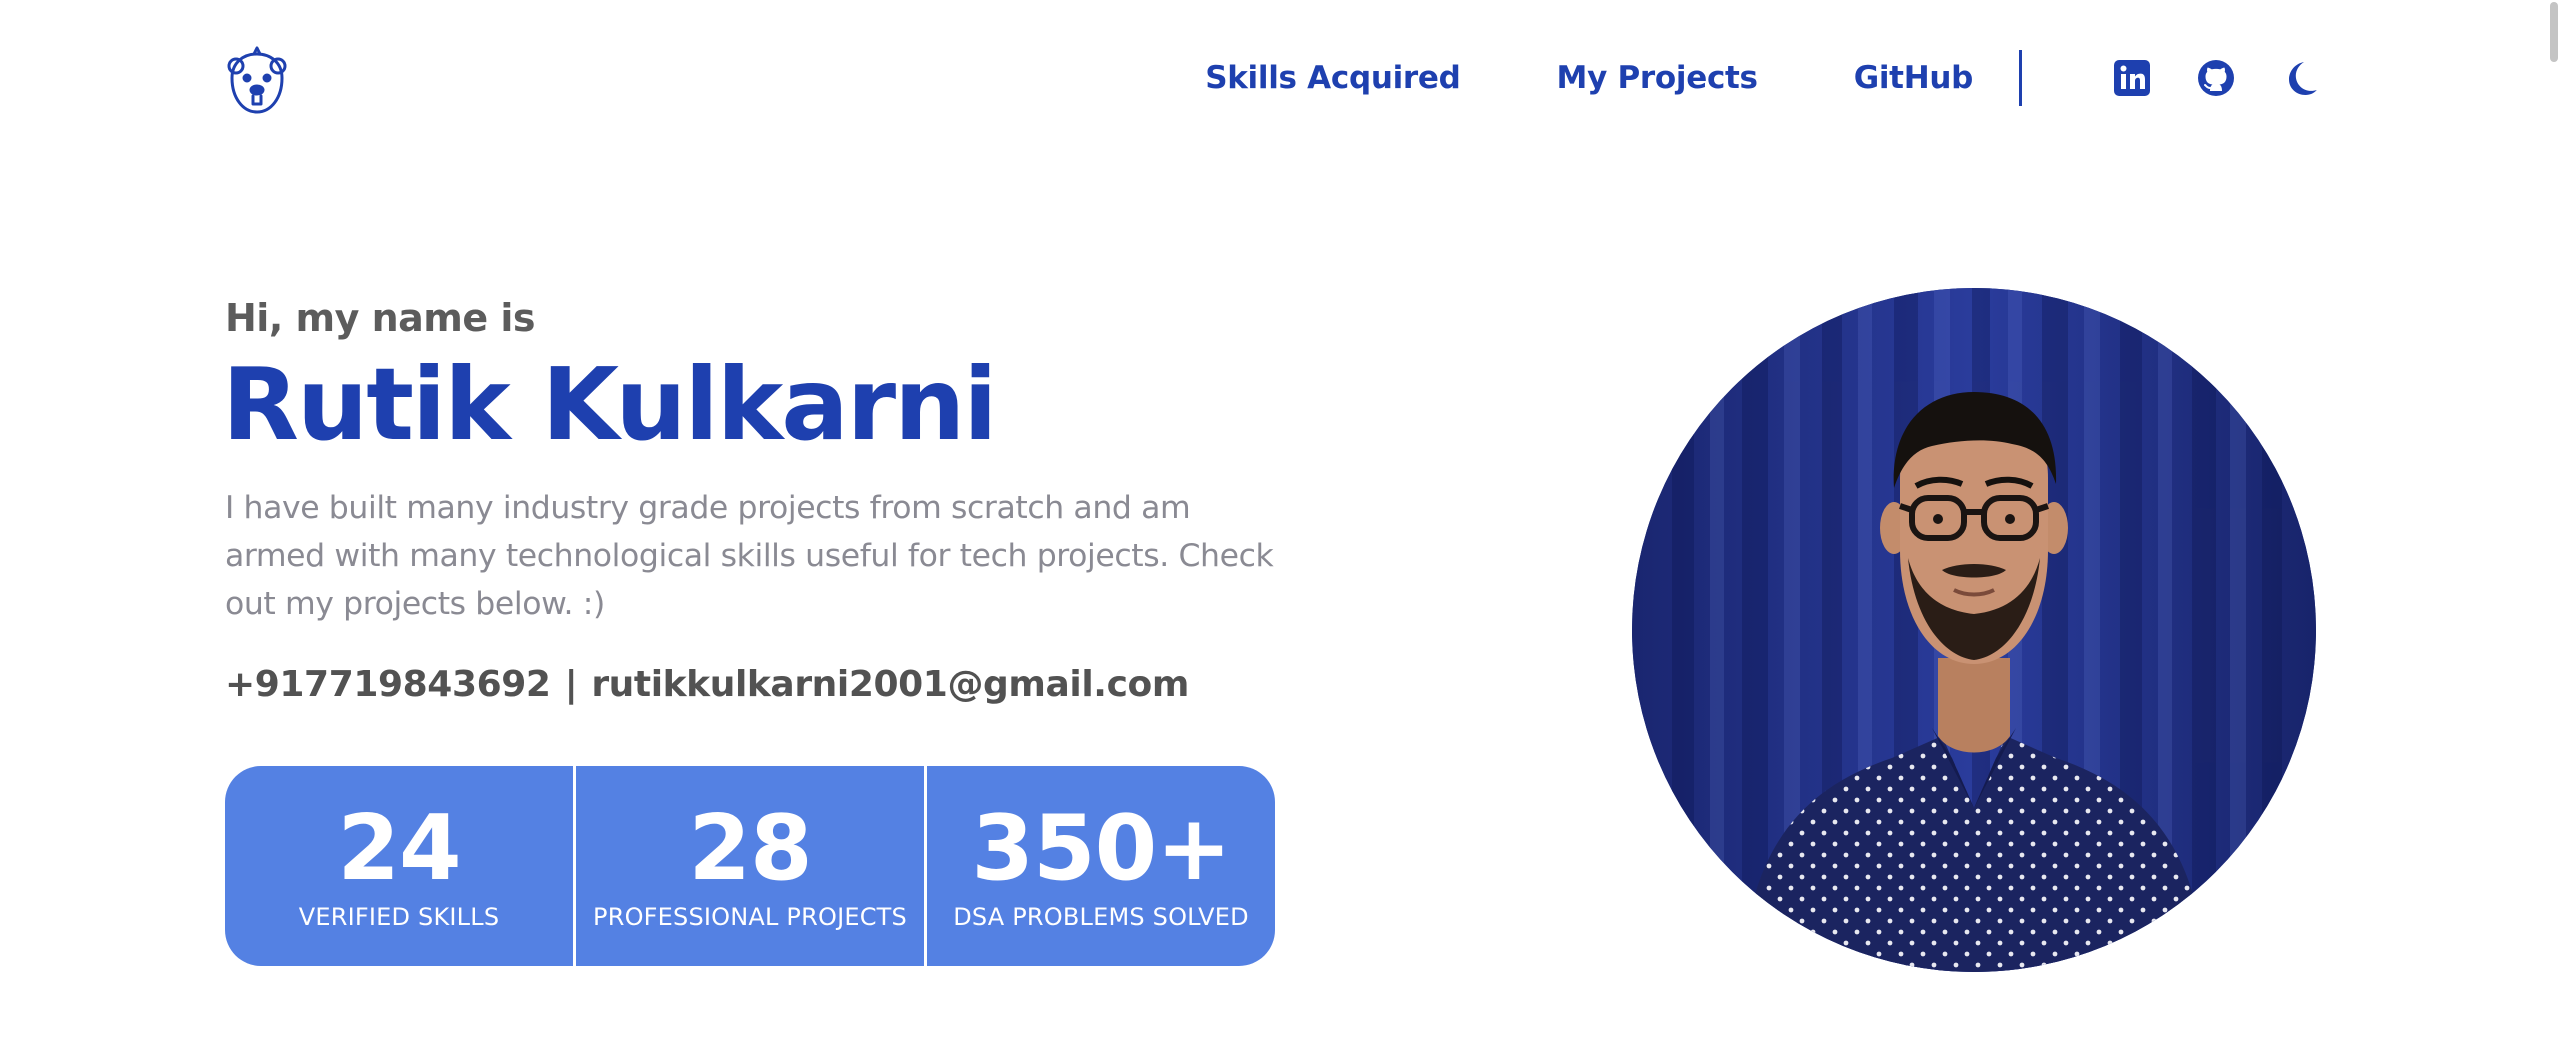 The height and width of the screenshot is (1056, 2560). I want to click on stat-verified-skills: 24 VERIFIED SKILLS, so click(399, 866).